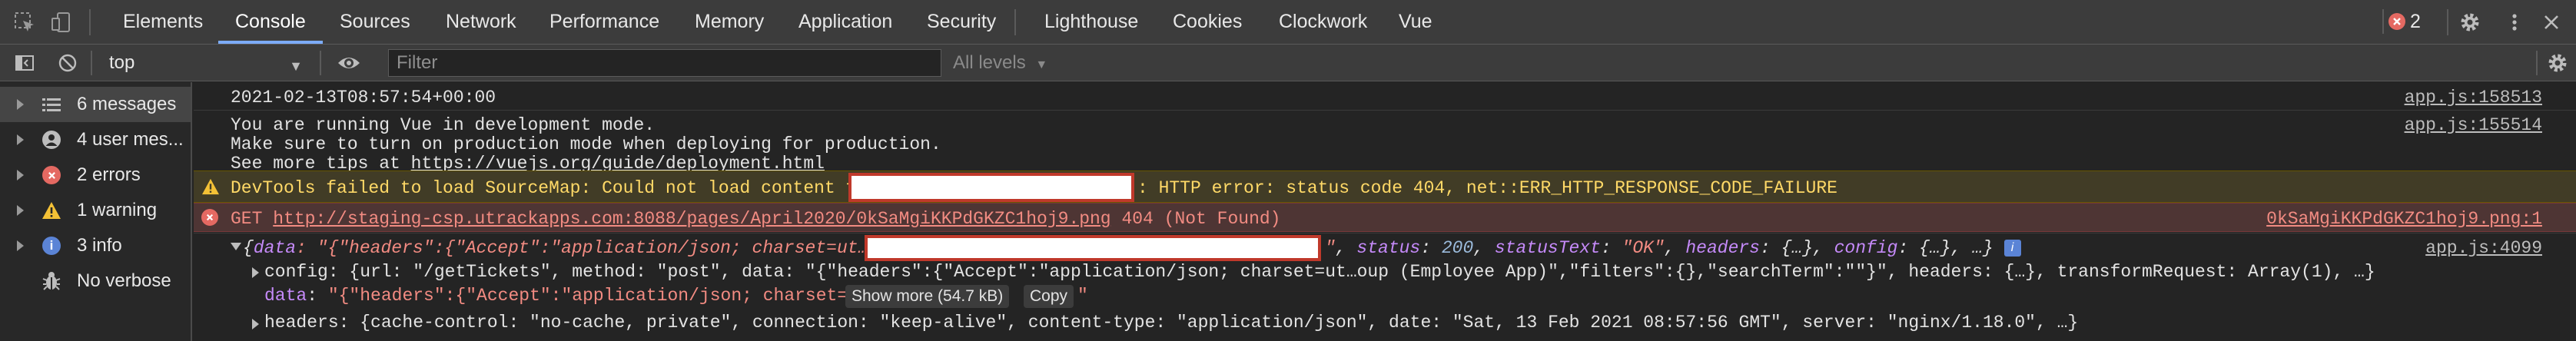  What do you see at coordinates (2557, 63) in the screenshot?
I see `console-settings-gear-icon` at bounding box center [2557, 63].